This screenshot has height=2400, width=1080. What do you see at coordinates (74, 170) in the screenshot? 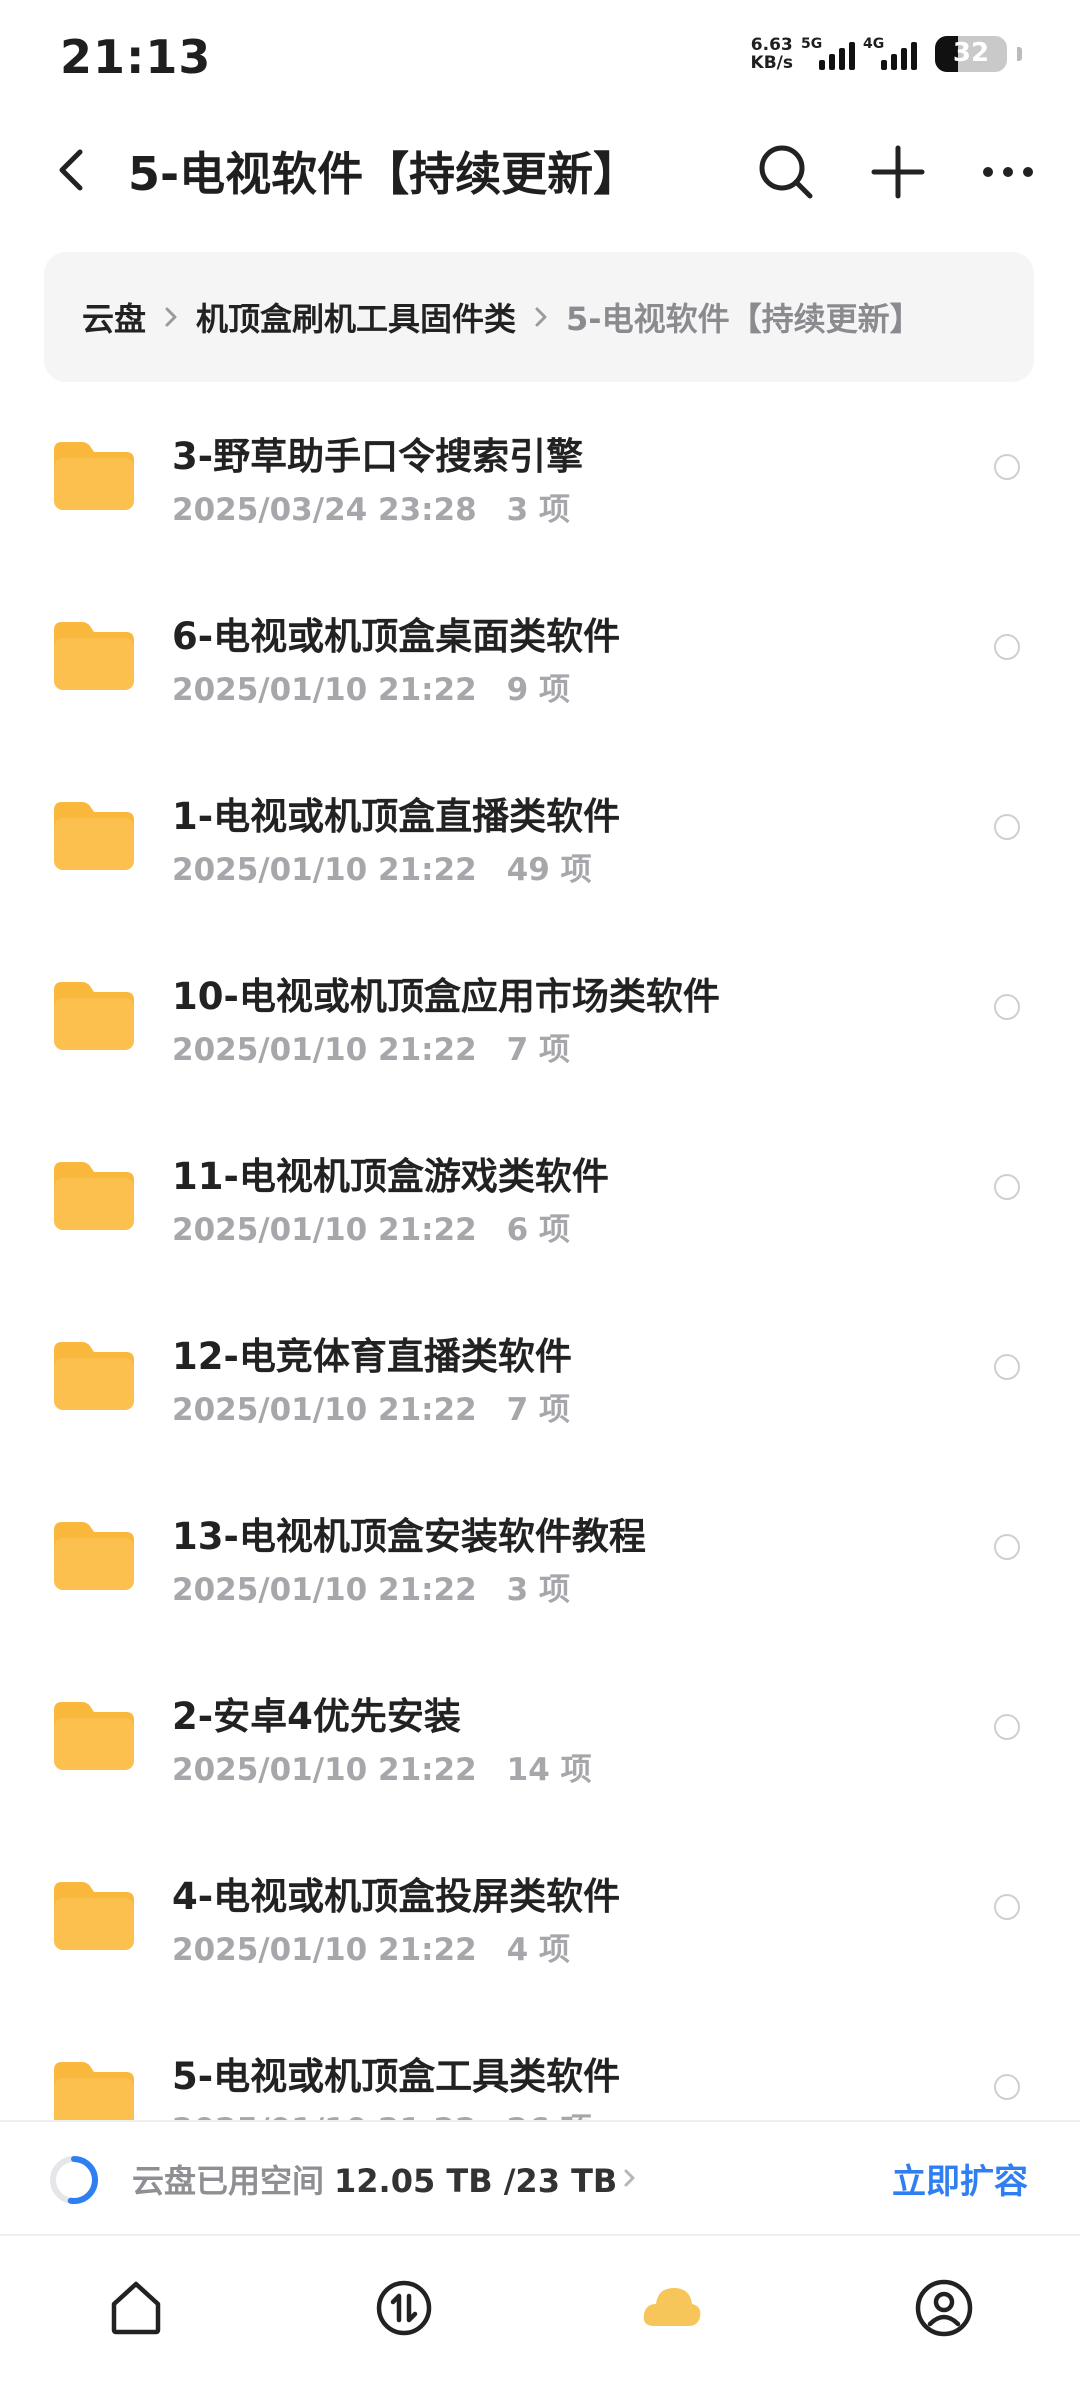
I see `back-icon` at bounding box center [74, 170].